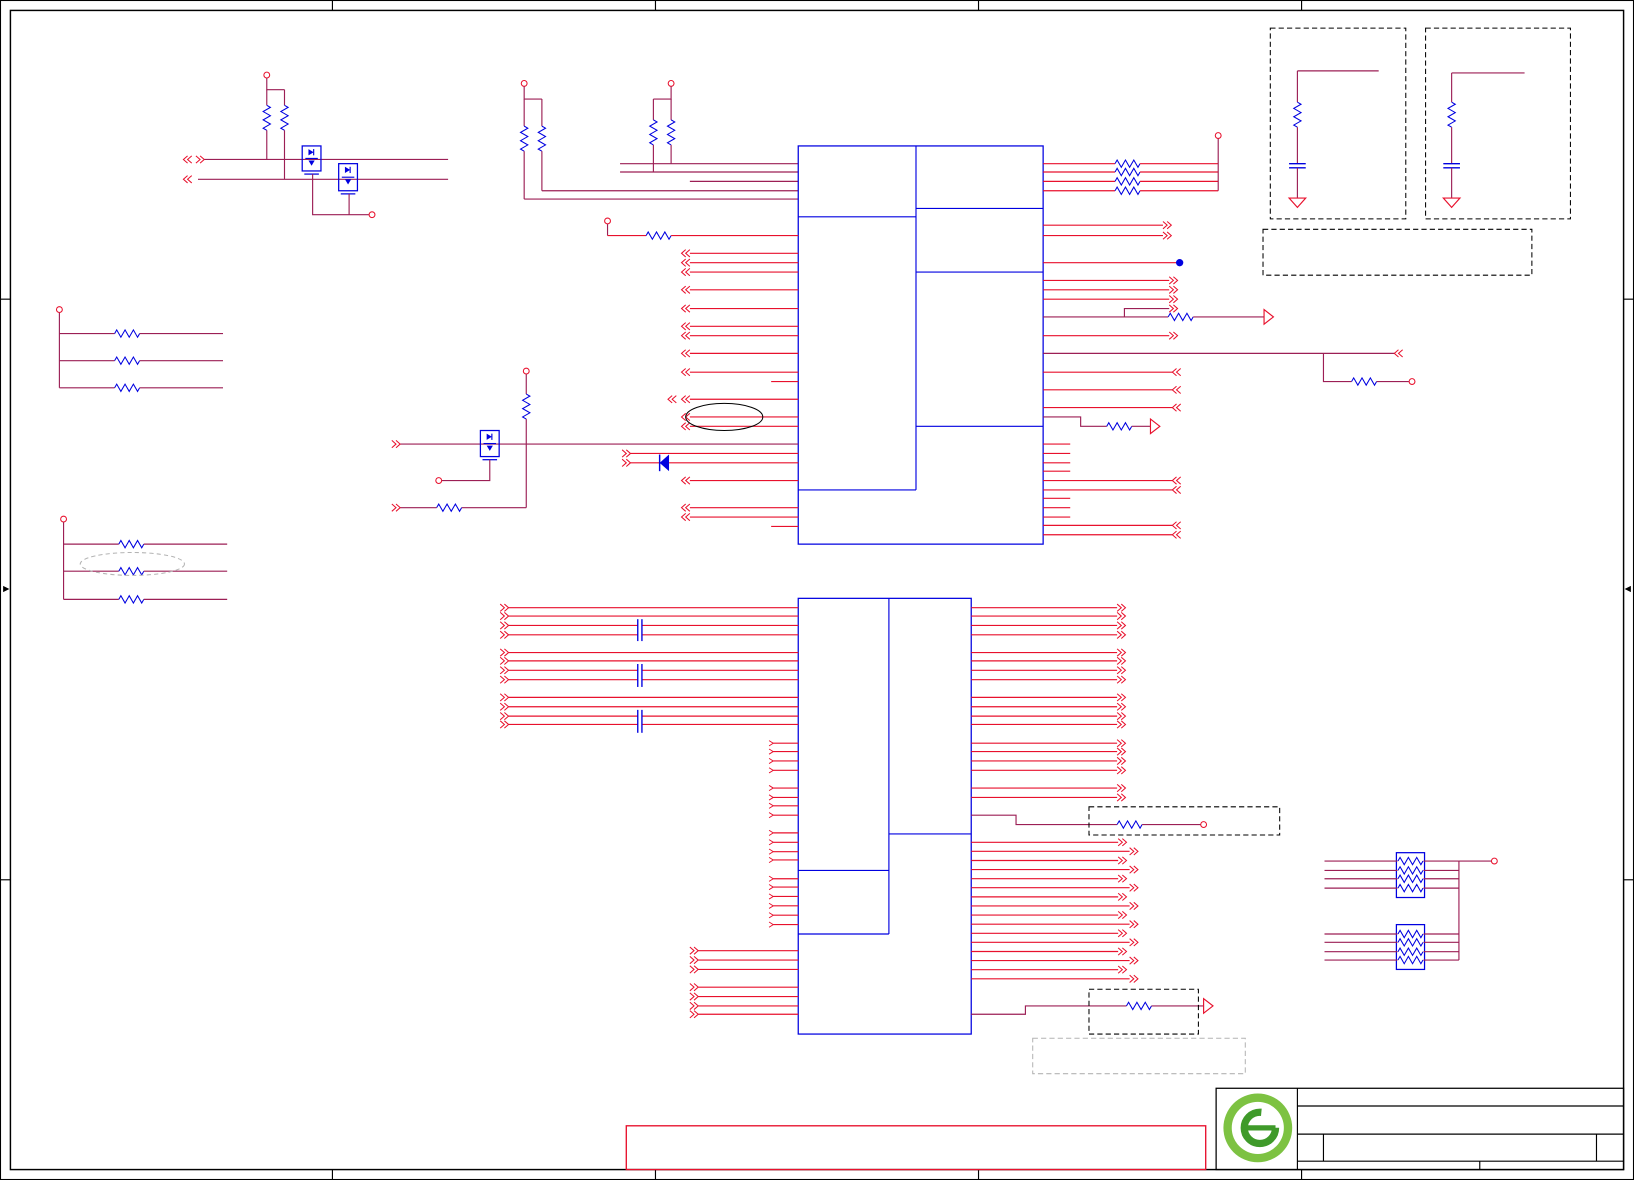 This screenshot has height=1180, width=1634. I want to click on top-middle-pullups, so click(659, 139).